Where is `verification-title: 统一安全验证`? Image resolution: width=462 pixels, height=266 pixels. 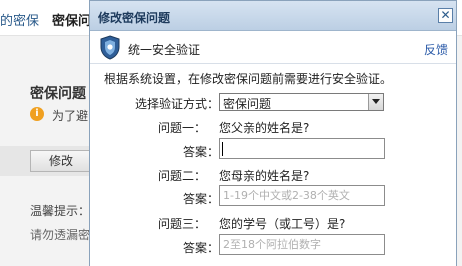 verification-title: 统一安全验证 is located at coordinates (164, 50).